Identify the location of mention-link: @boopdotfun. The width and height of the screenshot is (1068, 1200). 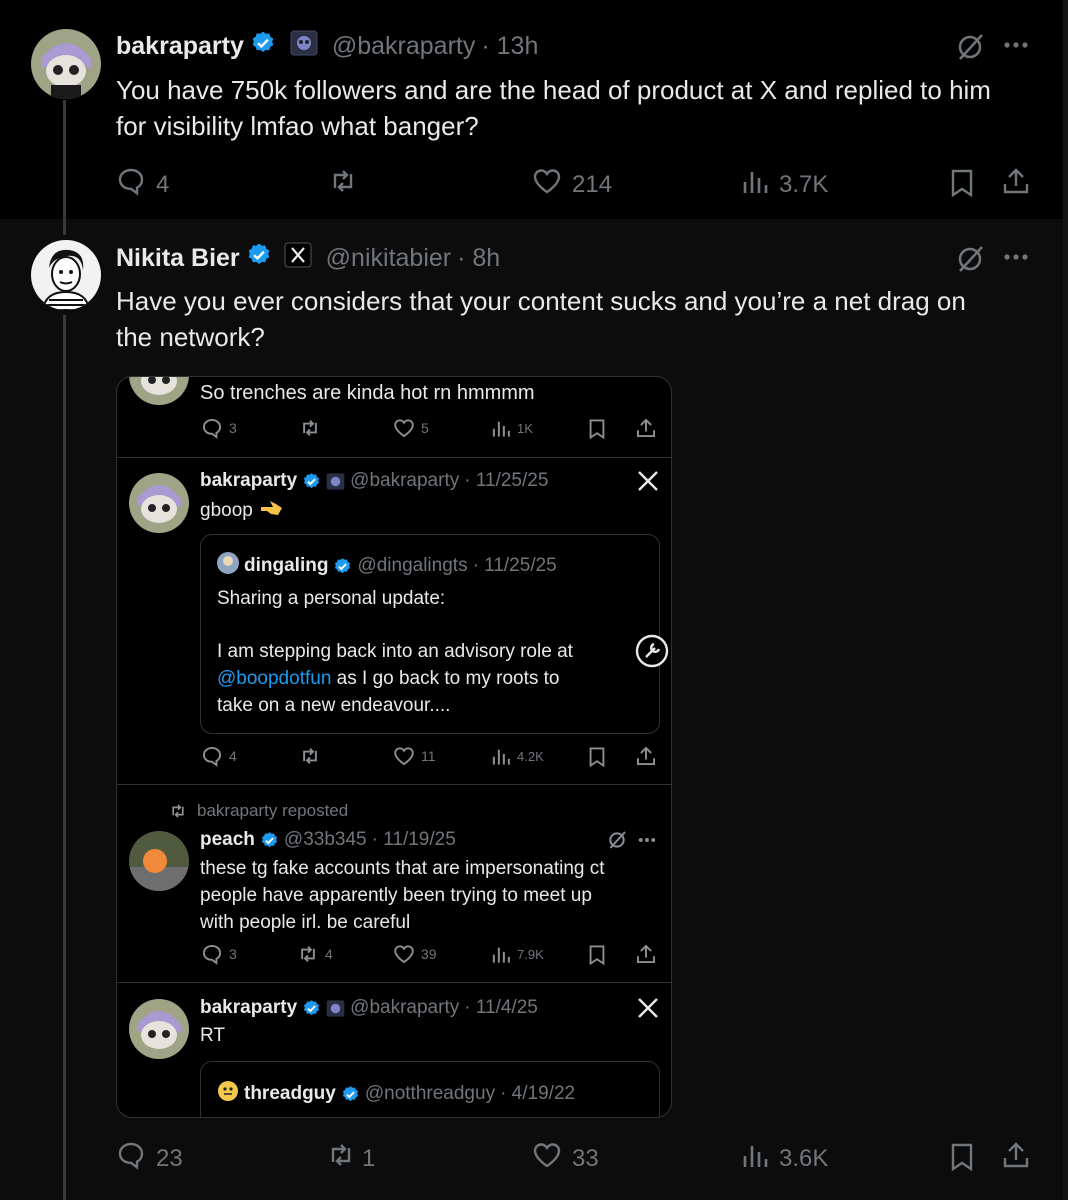
(274, 678).